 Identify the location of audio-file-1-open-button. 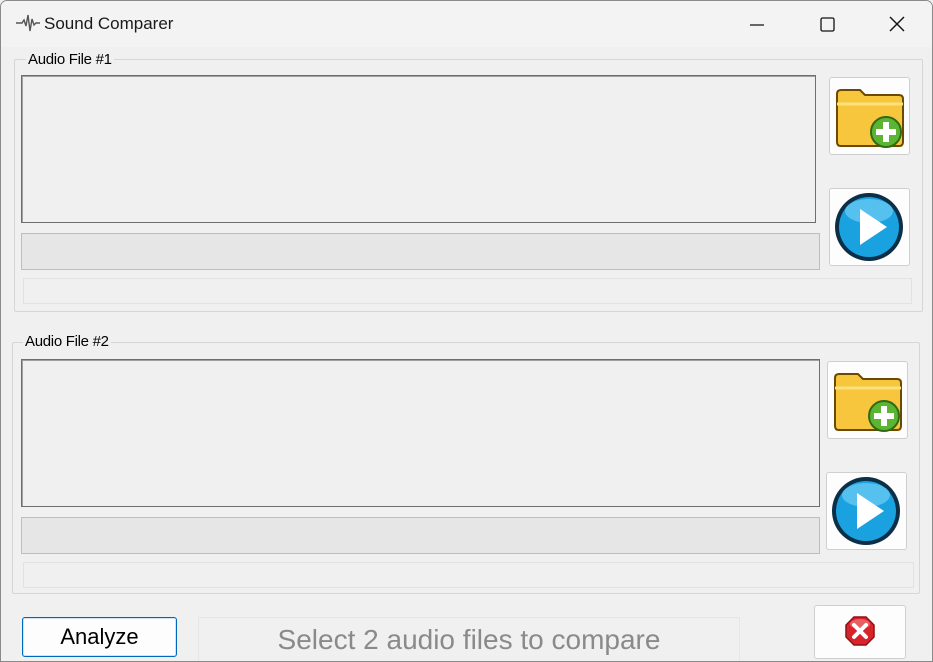
(869, 116).